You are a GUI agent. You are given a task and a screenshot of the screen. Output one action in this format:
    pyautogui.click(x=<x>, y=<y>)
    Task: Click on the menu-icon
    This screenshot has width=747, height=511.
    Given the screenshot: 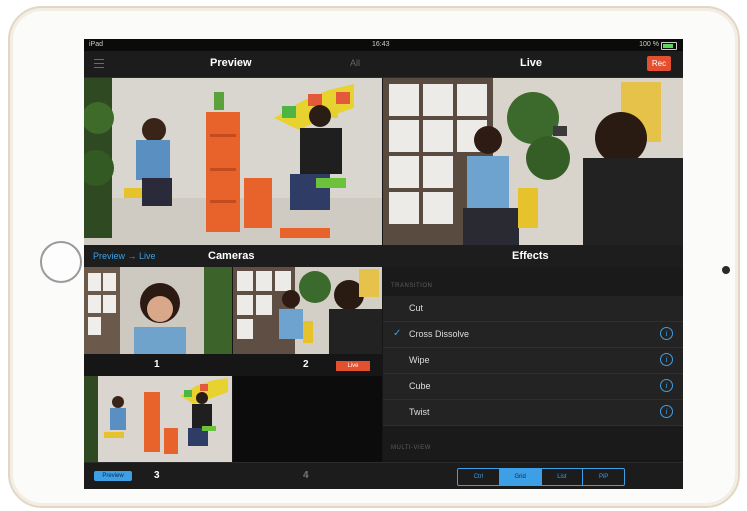 What is the action you would take?
    pyautogui.click(x=99, y=63)
    